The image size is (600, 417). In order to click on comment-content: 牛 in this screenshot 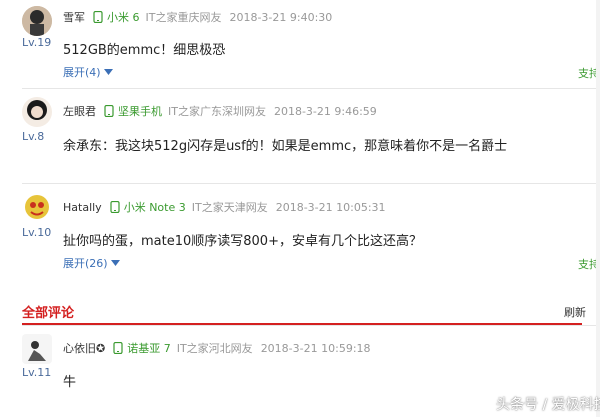, I will do `click(70, 382)`.